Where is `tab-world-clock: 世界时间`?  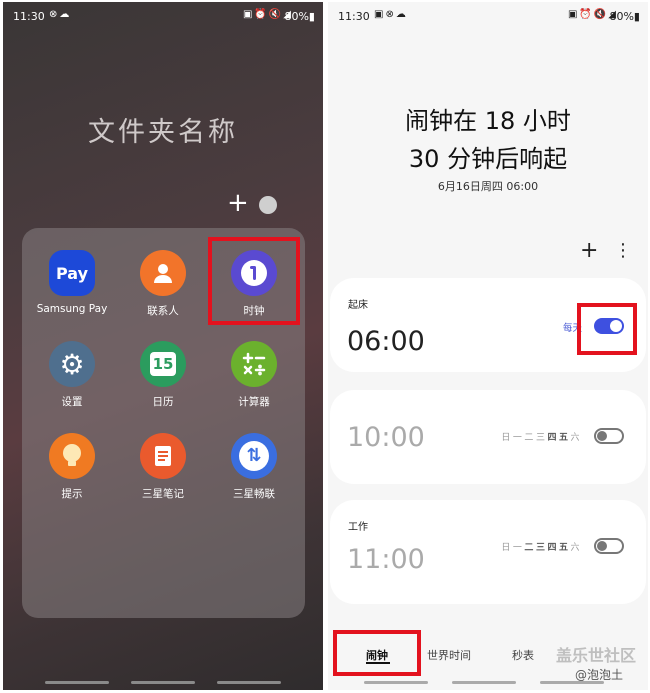
tab-world-clock: 世界时间 is located at coordinates (449, 655).